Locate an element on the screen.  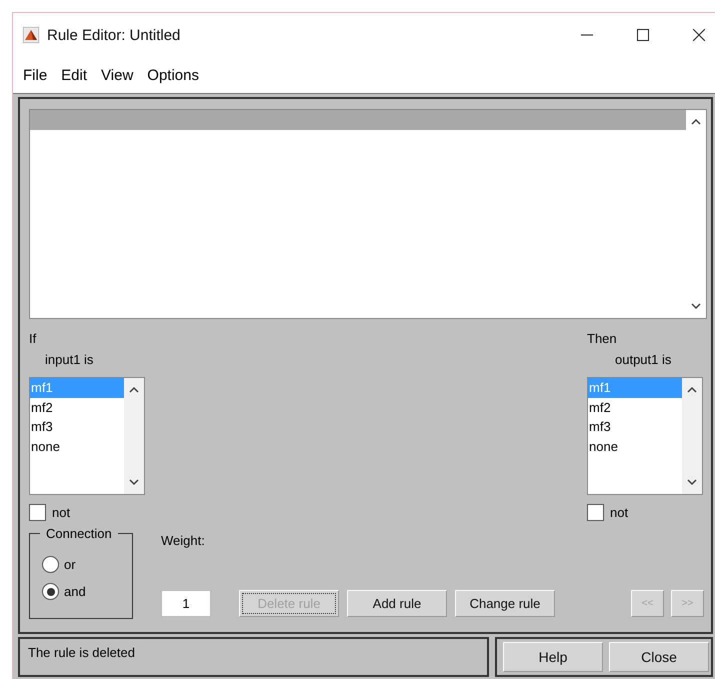
variable-label: output1 is is located at coordinates (643, 359).